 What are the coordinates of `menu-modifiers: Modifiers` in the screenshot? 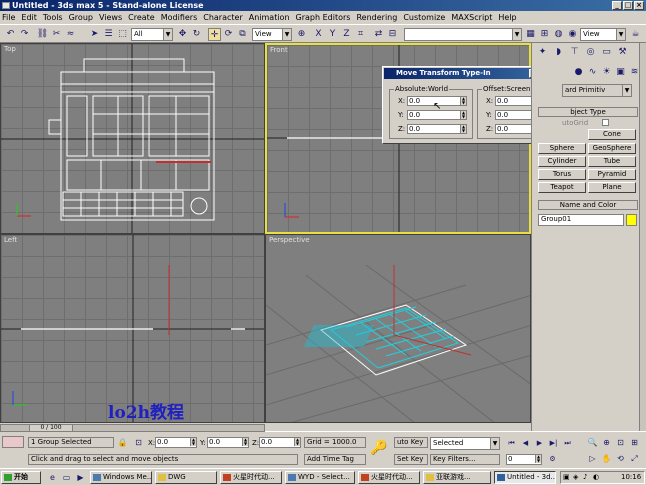 It's located at (179, 17).